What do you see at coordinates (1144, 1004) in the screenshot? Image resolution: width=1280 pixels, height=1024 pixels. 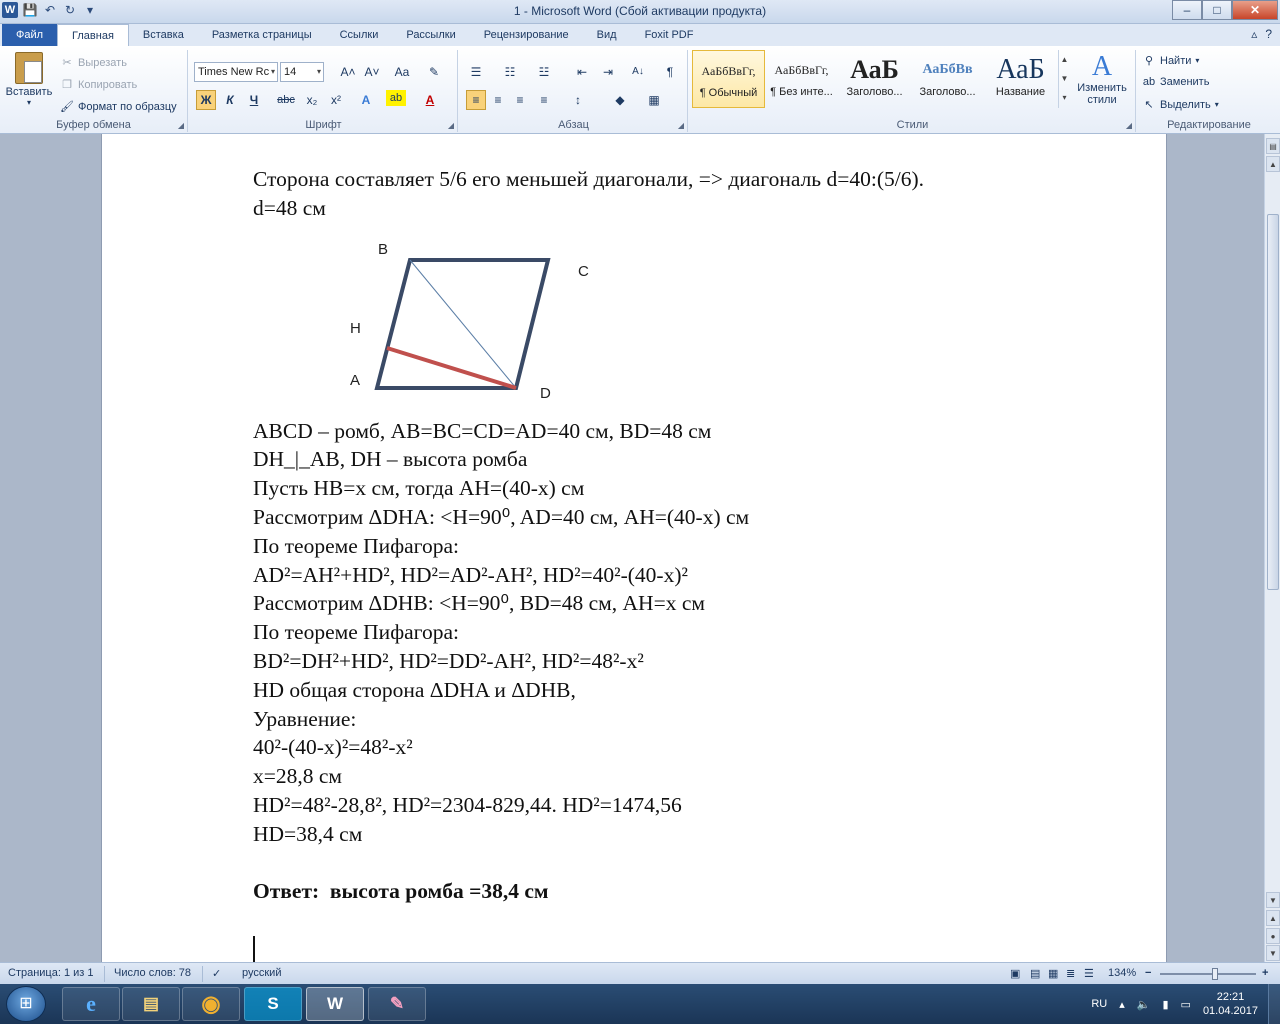 I see `volume-icon: 🔈` at bounding box center [1144, 1004].